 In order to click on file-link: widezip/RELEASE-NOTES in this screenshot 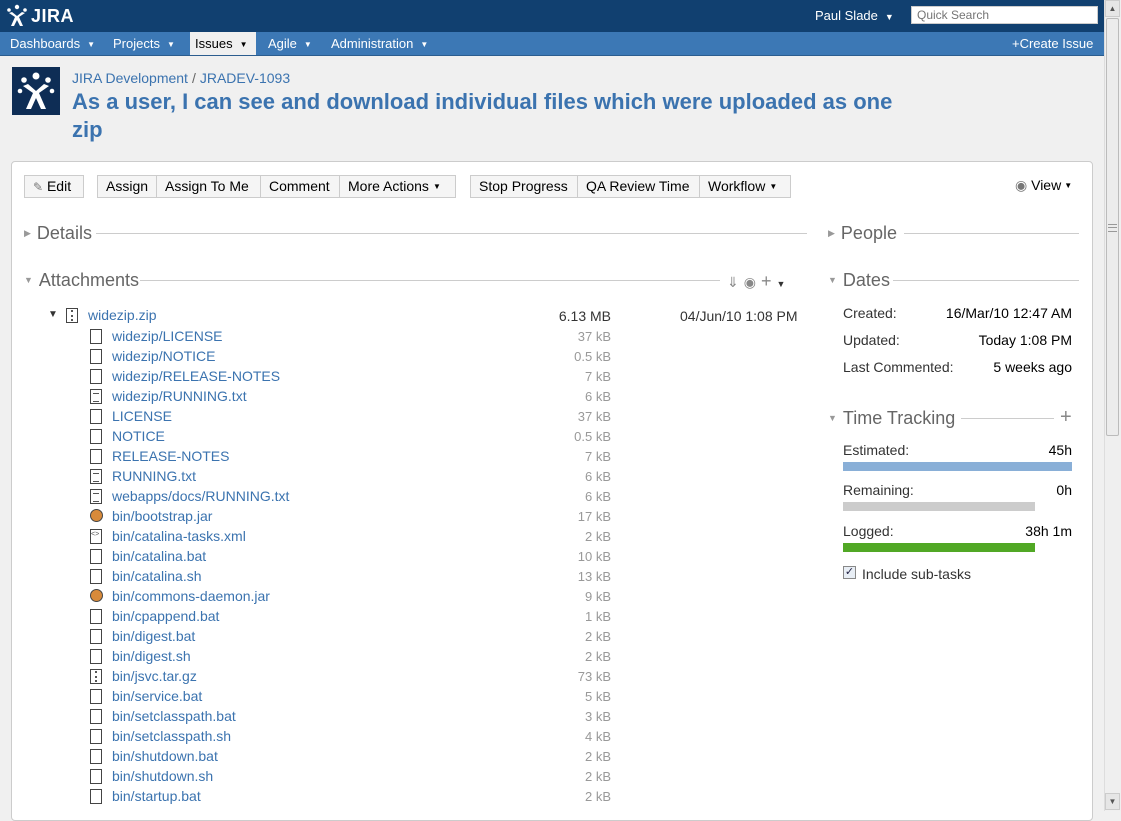, I will do `click(196, 376)`.